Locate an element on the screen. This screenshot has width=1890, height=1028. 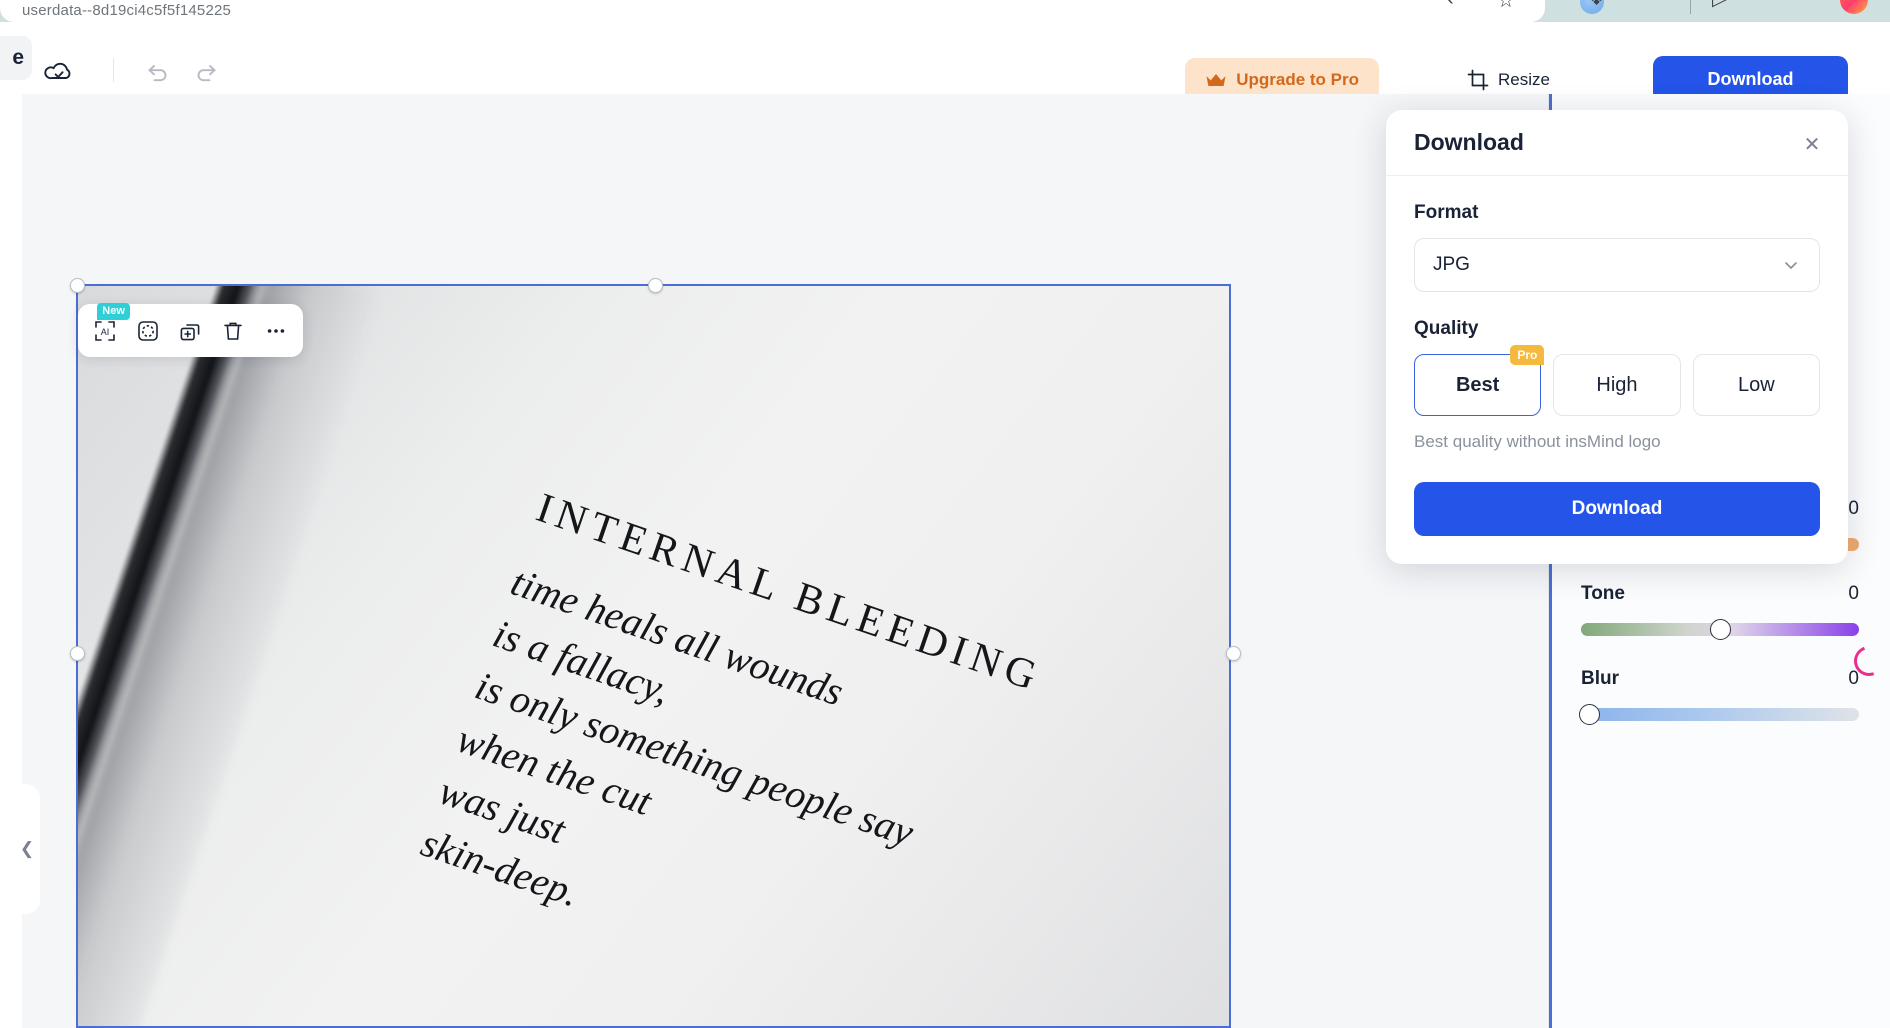
adjustment-label: Tone is located at coordinates (1603, 593).